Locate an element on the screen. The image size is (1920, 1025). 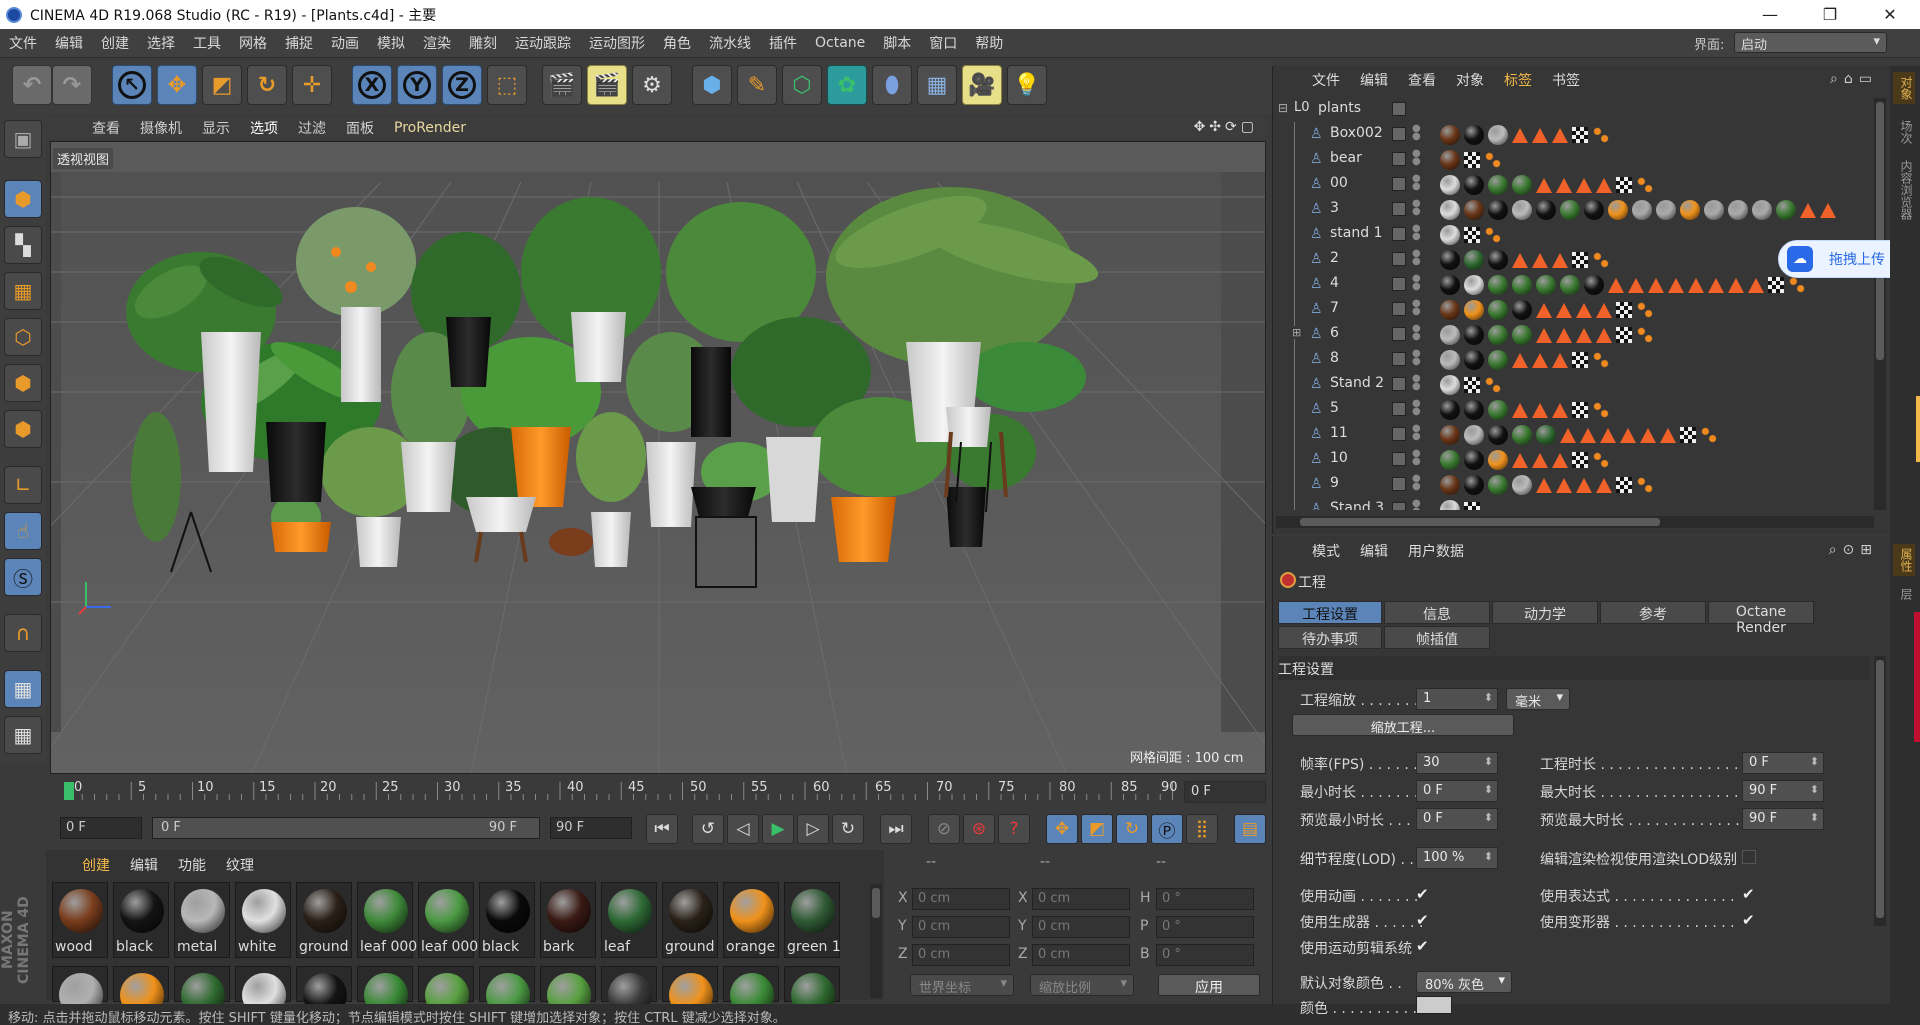
collapse-icon: ⊟ is located at coordinates (1283, 108).